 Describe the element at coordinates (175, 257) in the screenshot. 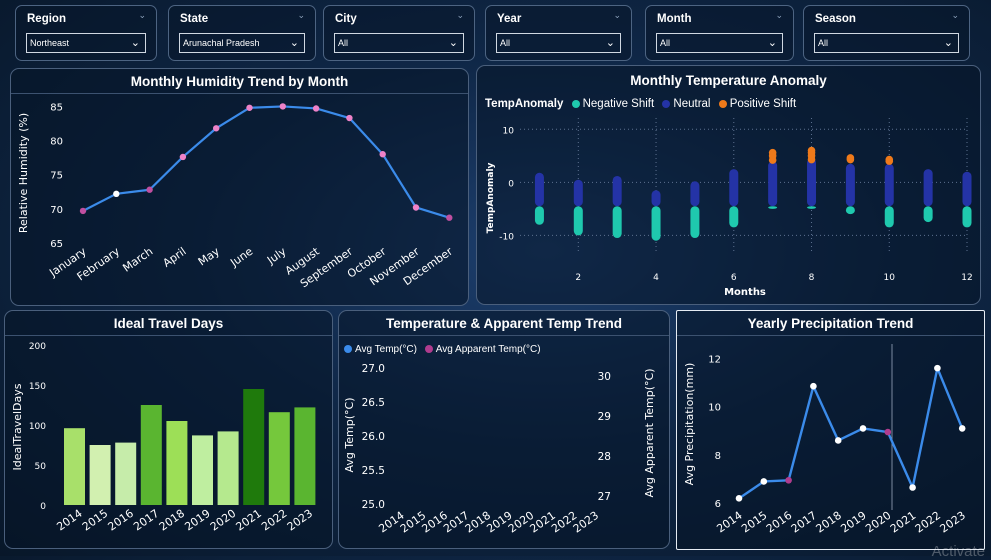

I see `humidity-x-tick-label: April` at that location.